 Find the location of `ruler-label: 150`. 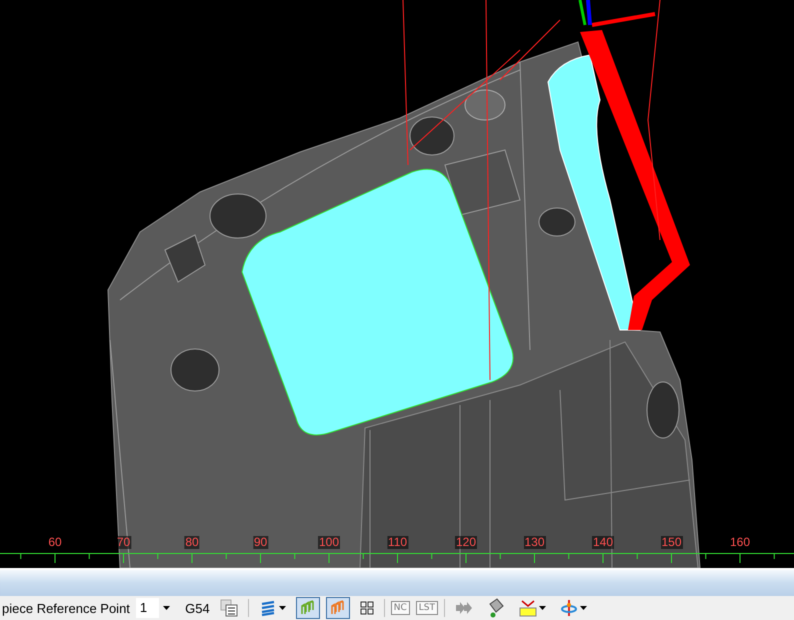

ruler-label: 150 is located at coordinates (671, 542).